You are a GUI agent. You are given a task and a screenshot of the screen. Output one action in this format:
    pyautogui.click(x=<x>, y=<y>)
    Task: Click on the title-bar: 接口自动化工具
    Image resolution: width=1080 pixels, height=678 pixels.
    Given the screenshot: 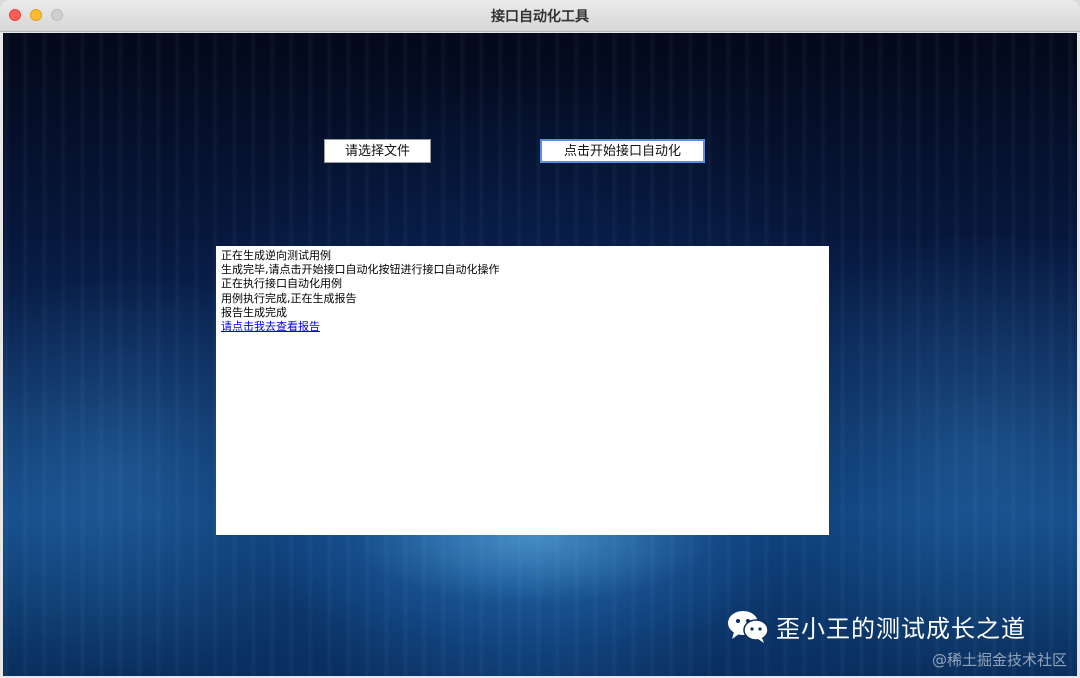 What is the action you would take?
    pyautogui.click(x=540, y=16)
    